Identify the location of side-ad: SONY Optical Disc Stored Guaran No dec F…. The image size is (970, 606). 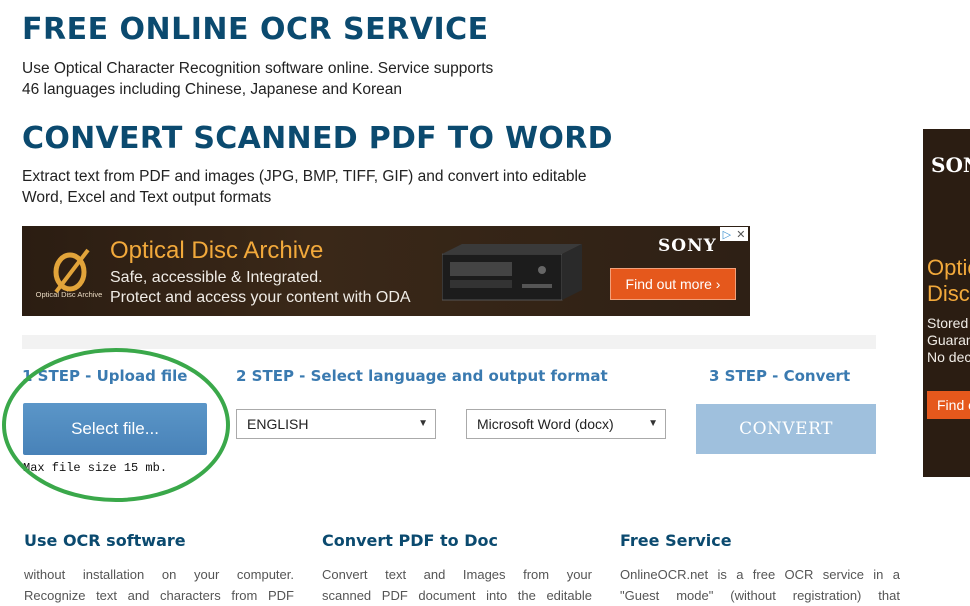
(946, 303).